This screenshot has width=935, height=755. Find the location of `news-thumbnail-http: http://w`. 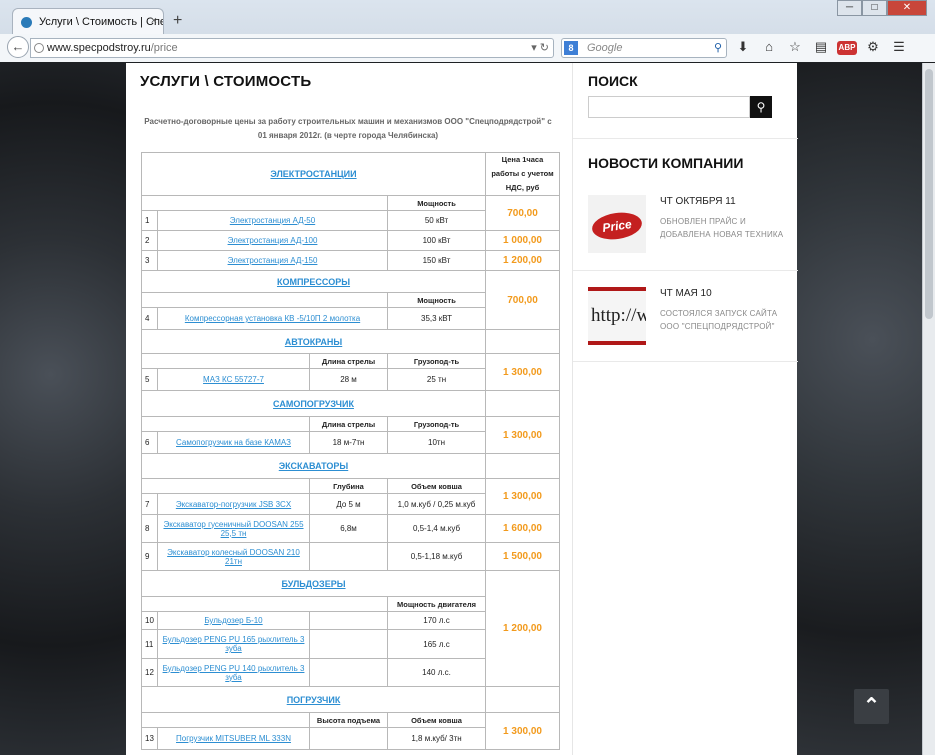

news-thumbnail-http: http://w is located at coordinates (617, 316).